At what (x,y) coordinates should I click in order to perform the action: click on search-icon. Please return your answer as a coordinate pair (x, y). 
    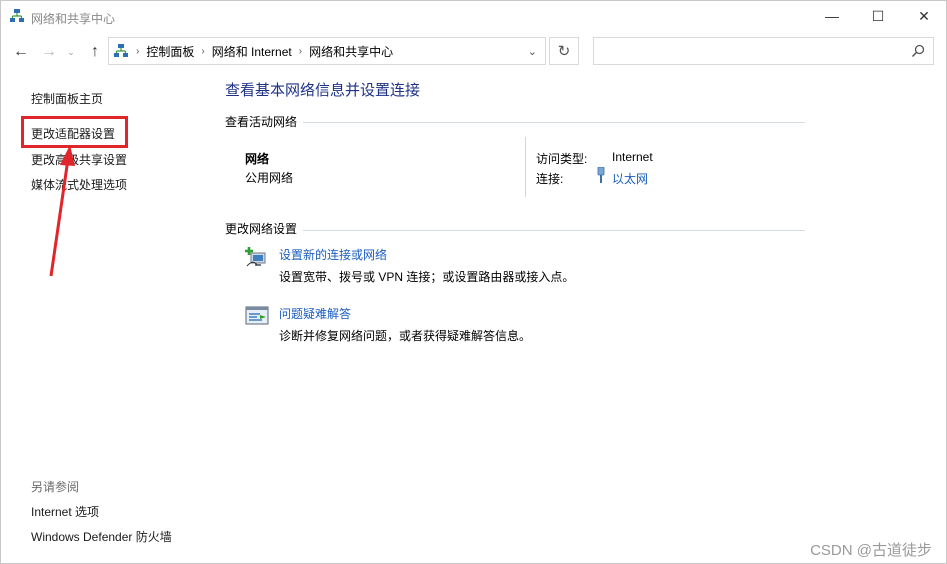
    Looking at the image, I should click on (918, 51).